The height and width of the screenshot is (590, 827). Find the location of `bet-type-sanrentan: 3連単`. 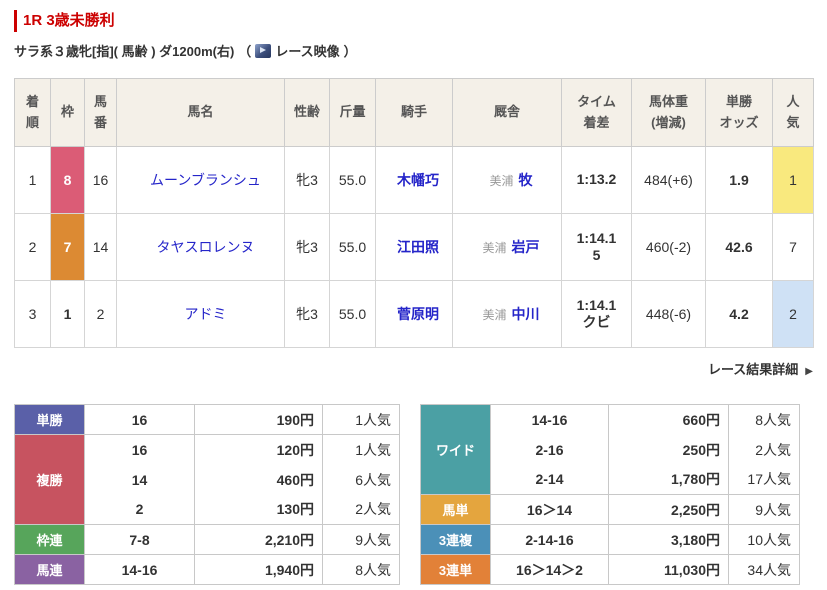

bet-type-sanrentan: 3連単 is located at coordinates (455, 569).